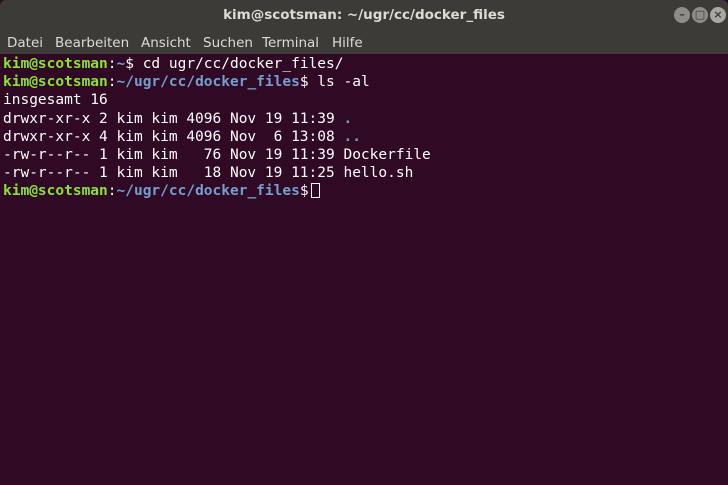  Describe the element at coordinates (121, 64) in the screenshot. I see `prompt-path: ~` at that location.